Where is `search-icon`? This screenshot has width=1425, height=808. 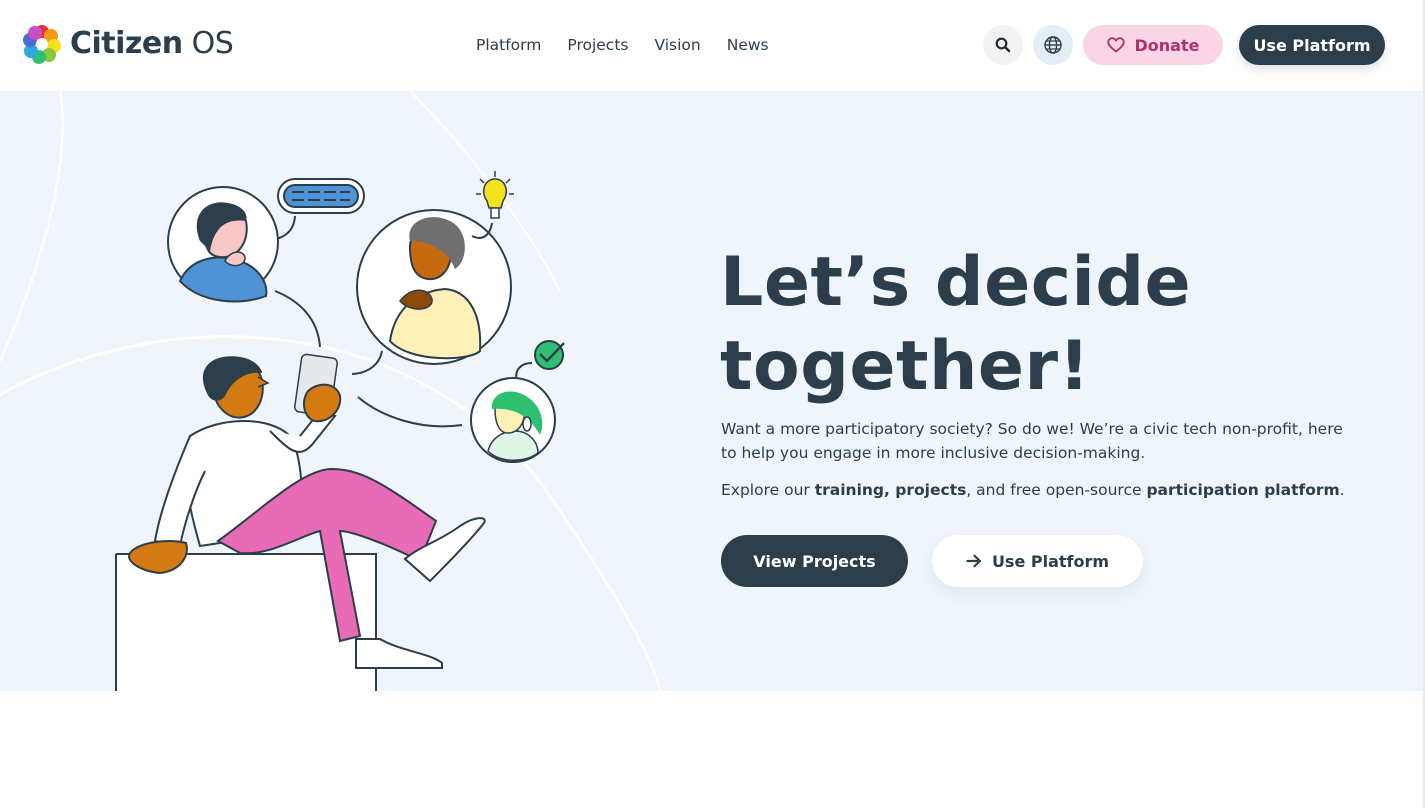
search-icon is located at coordinates (1003, 45).